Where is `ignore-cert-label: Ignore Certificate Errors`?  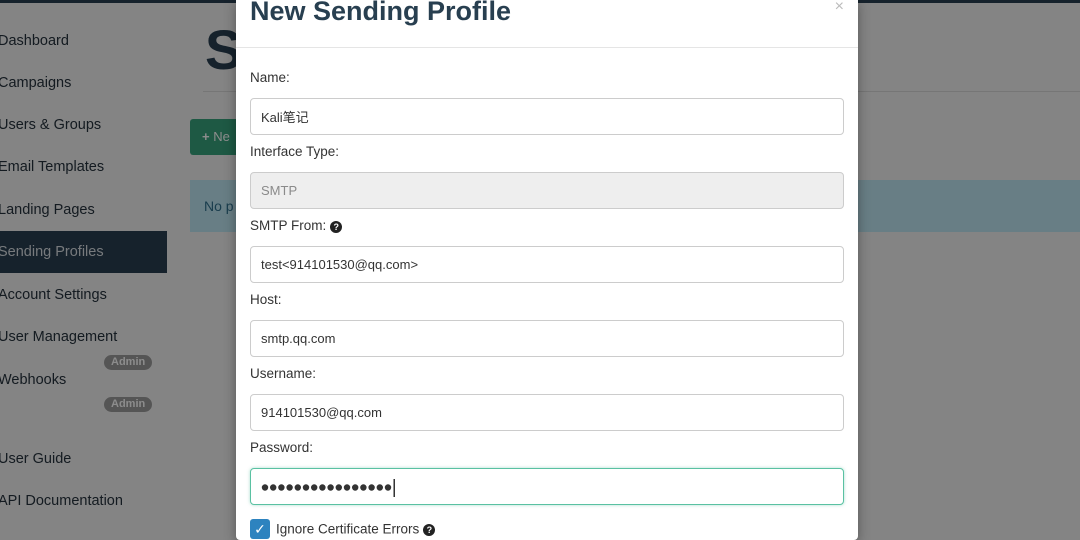 ignore-cert-label: Ignore Certificate Errors is located at coordinates (348, 529).